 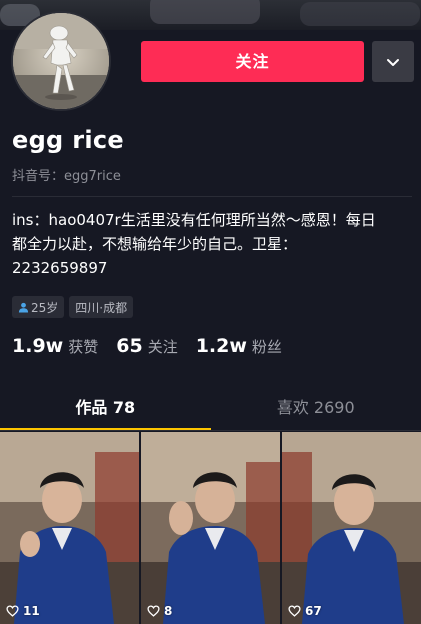 I want to click on stat-followers: 1.2w 粉丝, so click(x=239, y=346).